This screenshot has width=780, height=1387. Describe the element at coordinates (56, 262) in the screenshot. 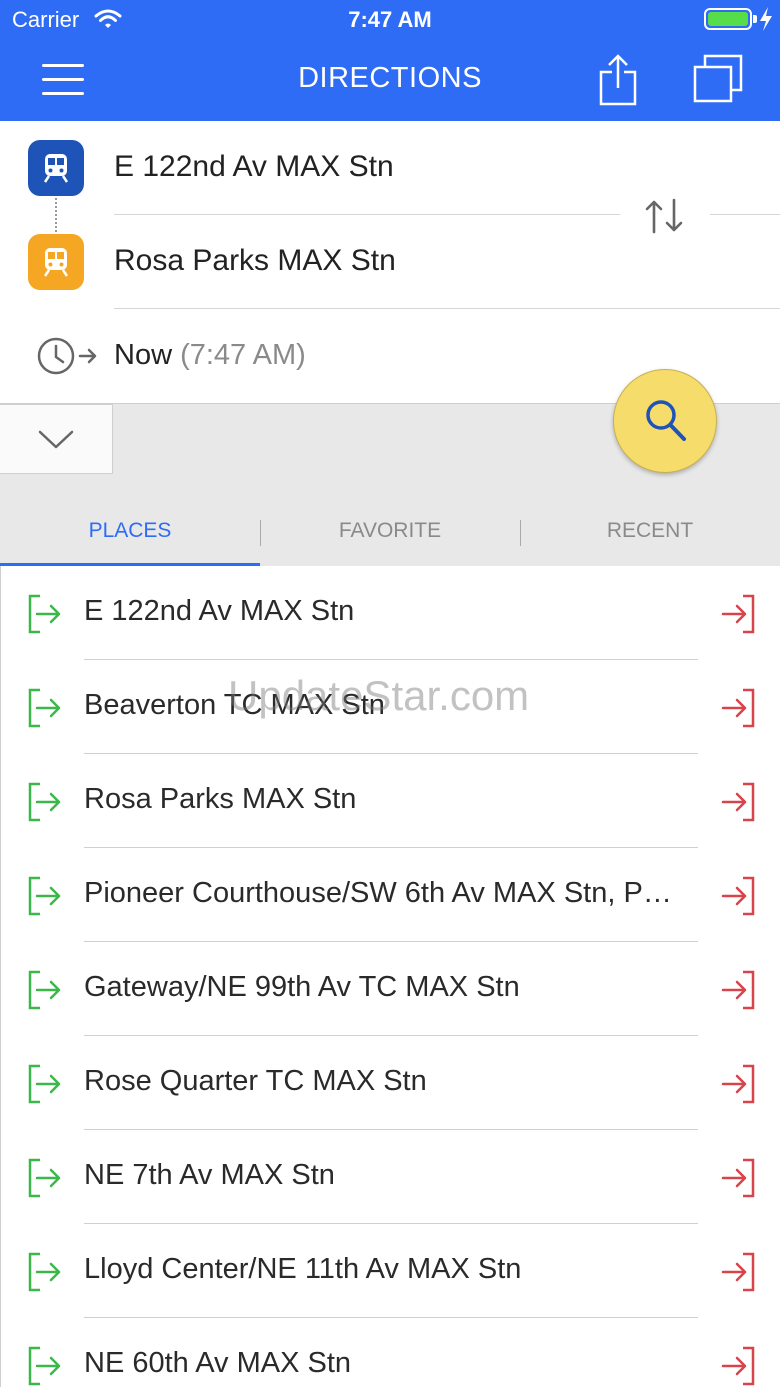

I see `destination-train-icon` at that location.